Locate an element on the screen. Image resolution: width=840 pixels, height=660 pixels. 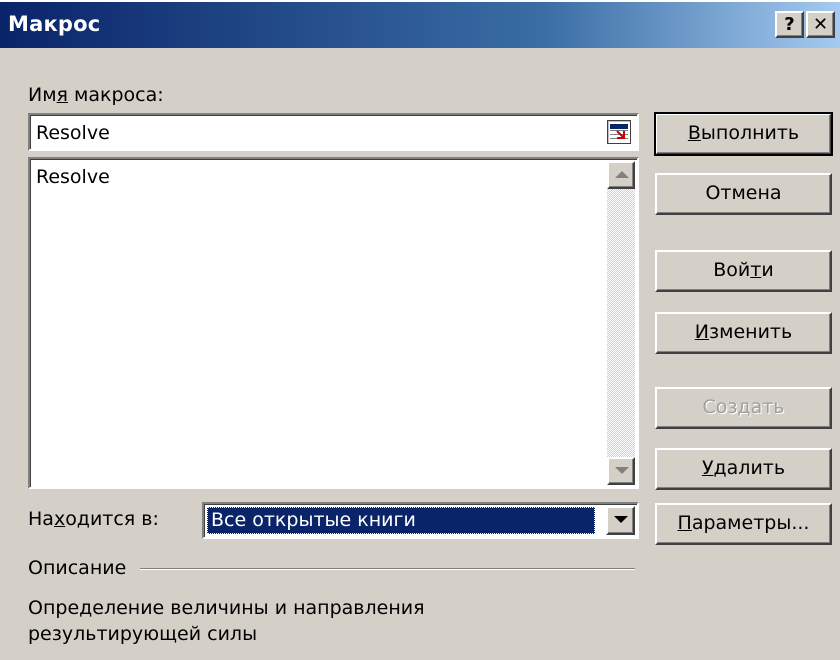
title-bar: Макрос ? ✕ is located at coordinates (420, 25).